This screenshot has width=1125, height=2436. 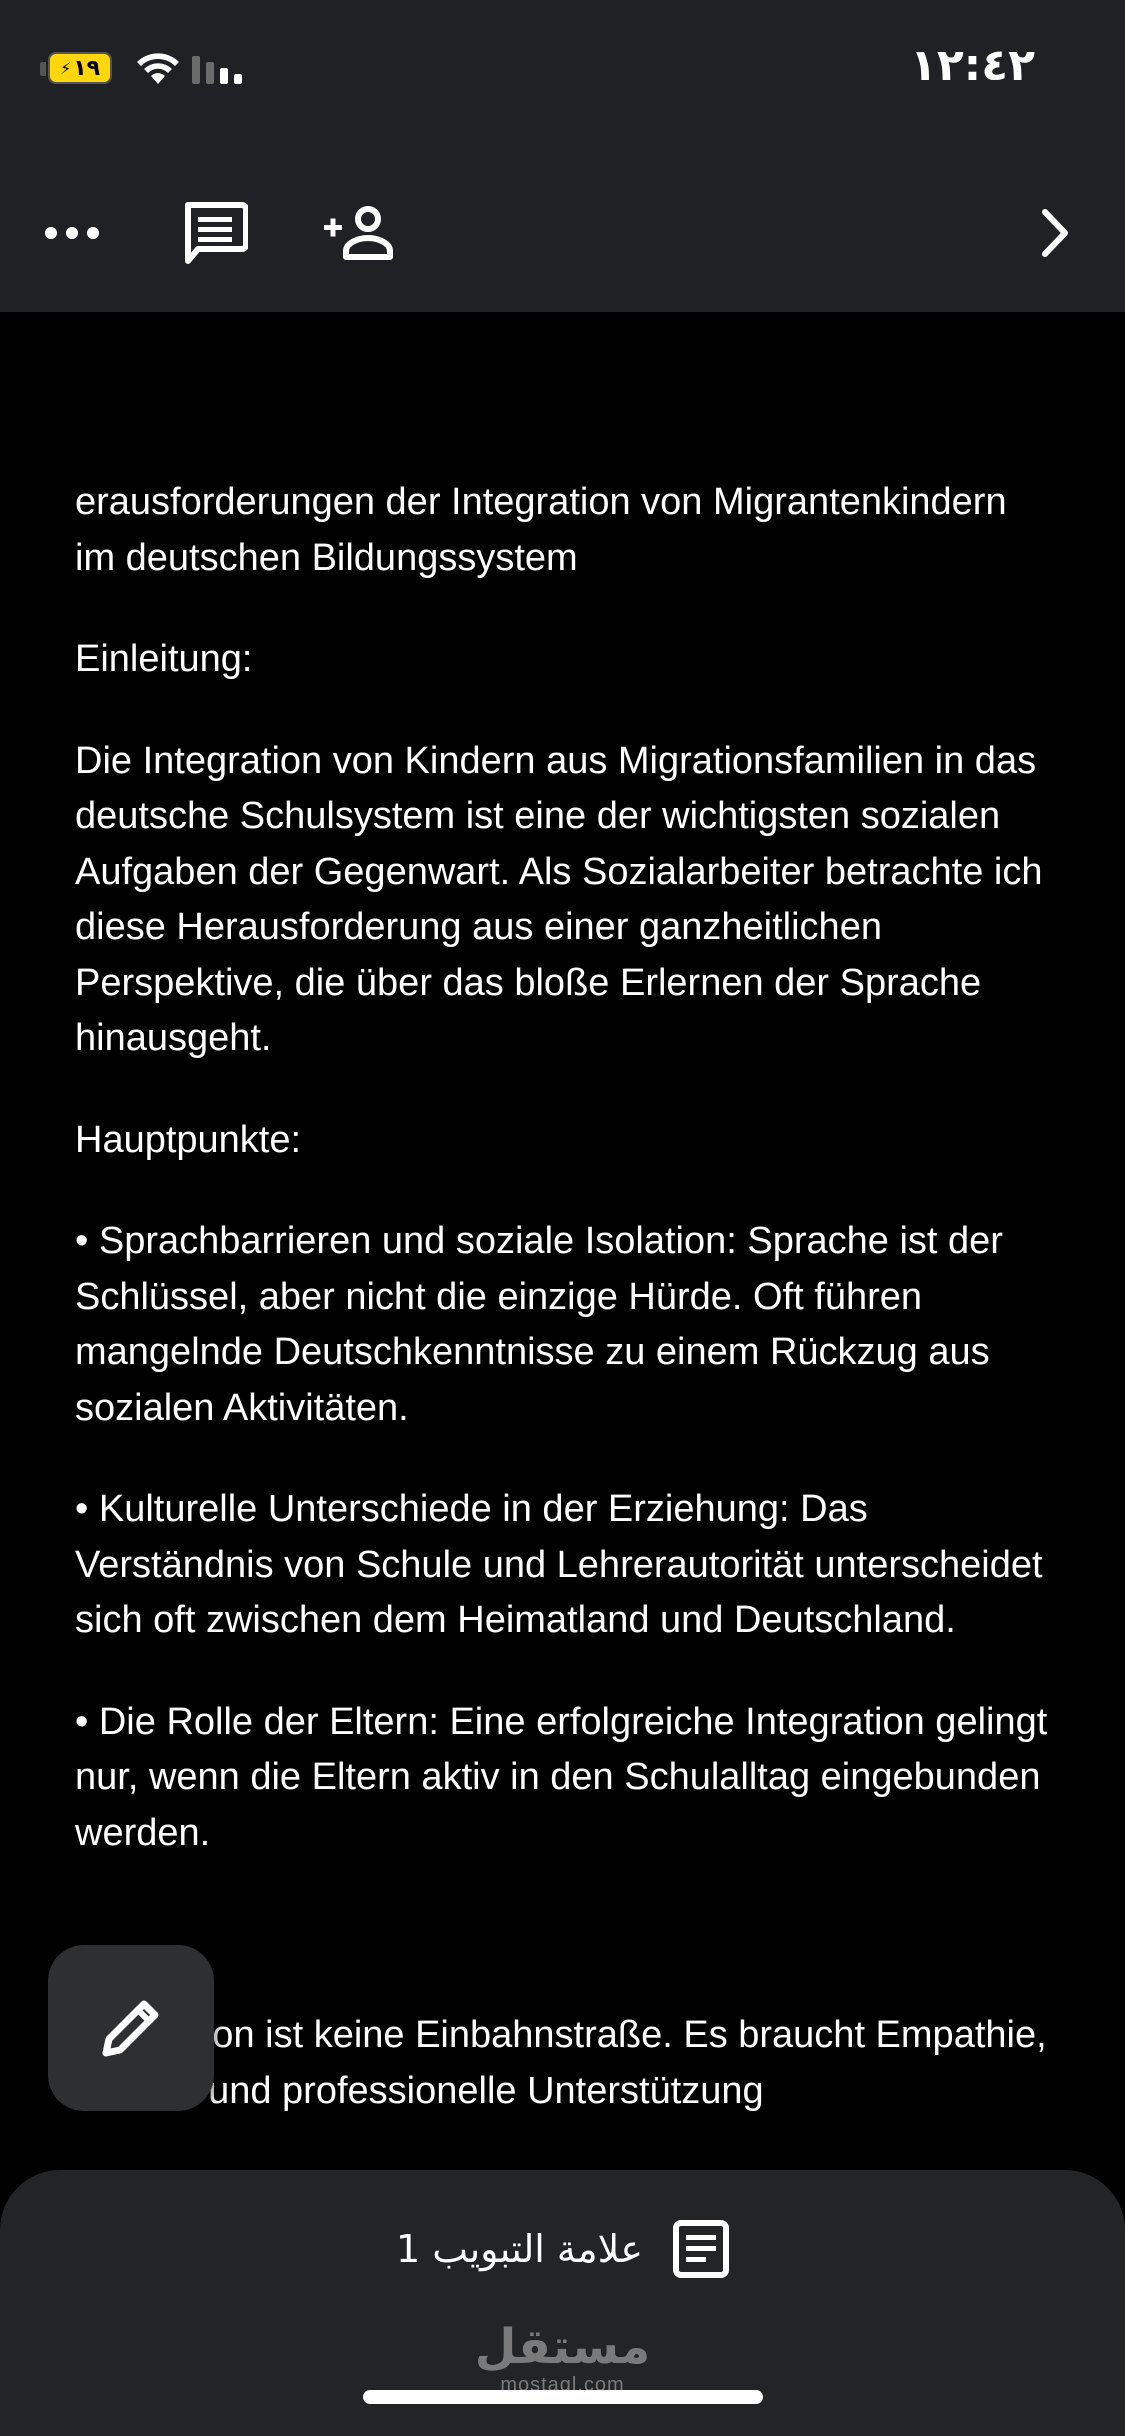 What do you see at coordinates (72, 233) in the screenshot?
I see `more-icon` at bounding box center [72, 233].